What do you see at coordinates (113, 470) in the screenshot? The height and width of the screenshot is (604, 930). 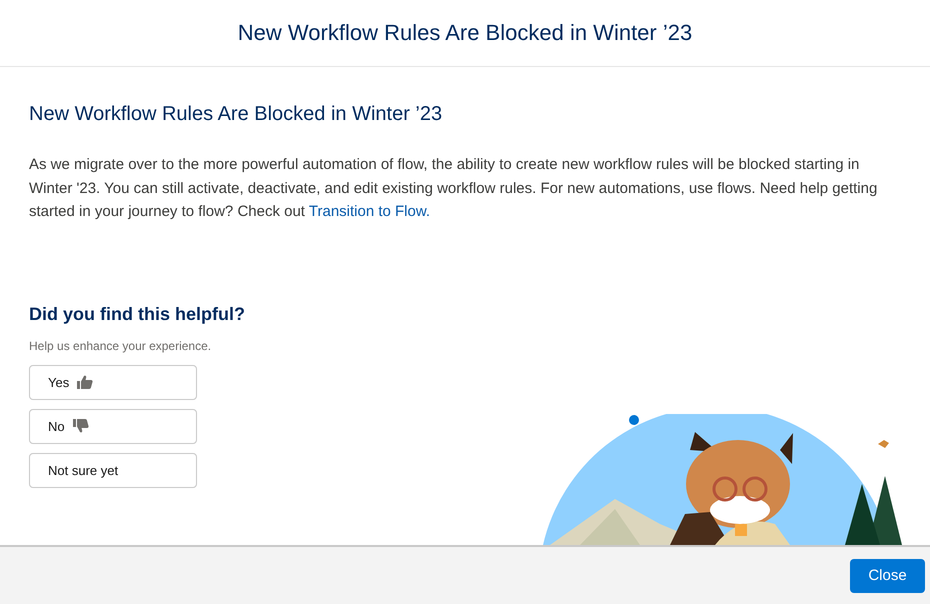 I see `feedback-option-button: Not sure yet` at bounding box center [113, 470].